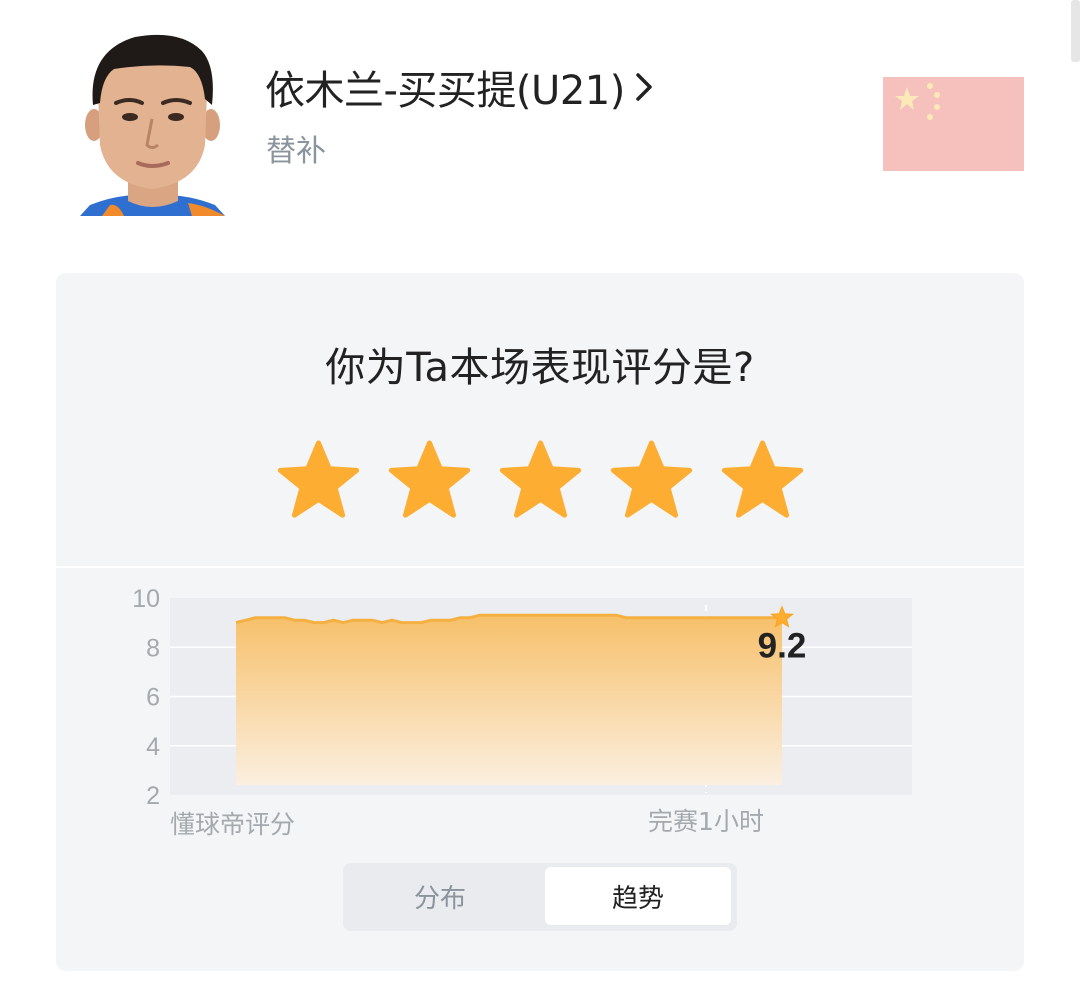 The width and height of the screenshot is (1080, 996). Describe the element at coordinates (540, 897) in the screenshot. I see `view-toggle: 分布 趋势` at that location.